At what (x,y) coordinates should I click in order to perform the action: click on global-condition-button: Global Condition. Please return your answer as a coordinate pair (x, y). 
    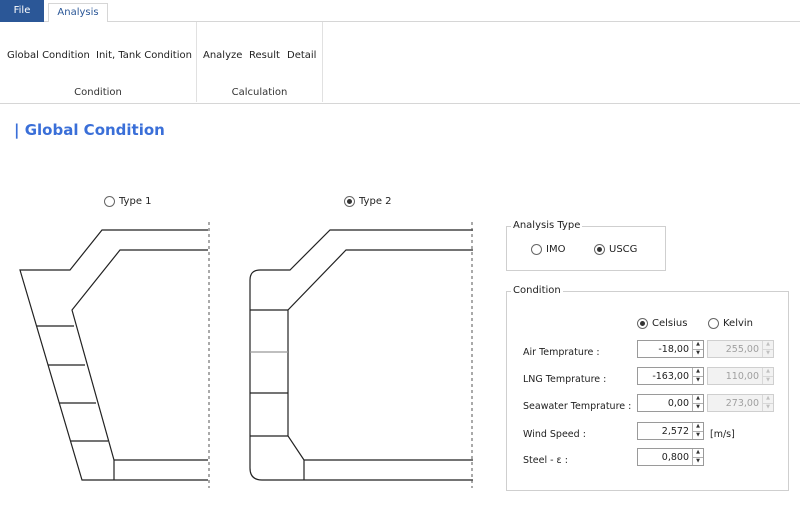
    Looking at the image, I should click on (48, 55).